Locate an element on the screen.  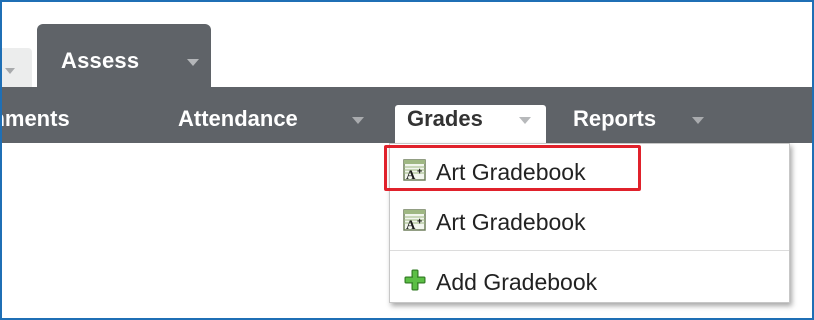
menu-item-grades: Grades is located at coordinates (470, 124).